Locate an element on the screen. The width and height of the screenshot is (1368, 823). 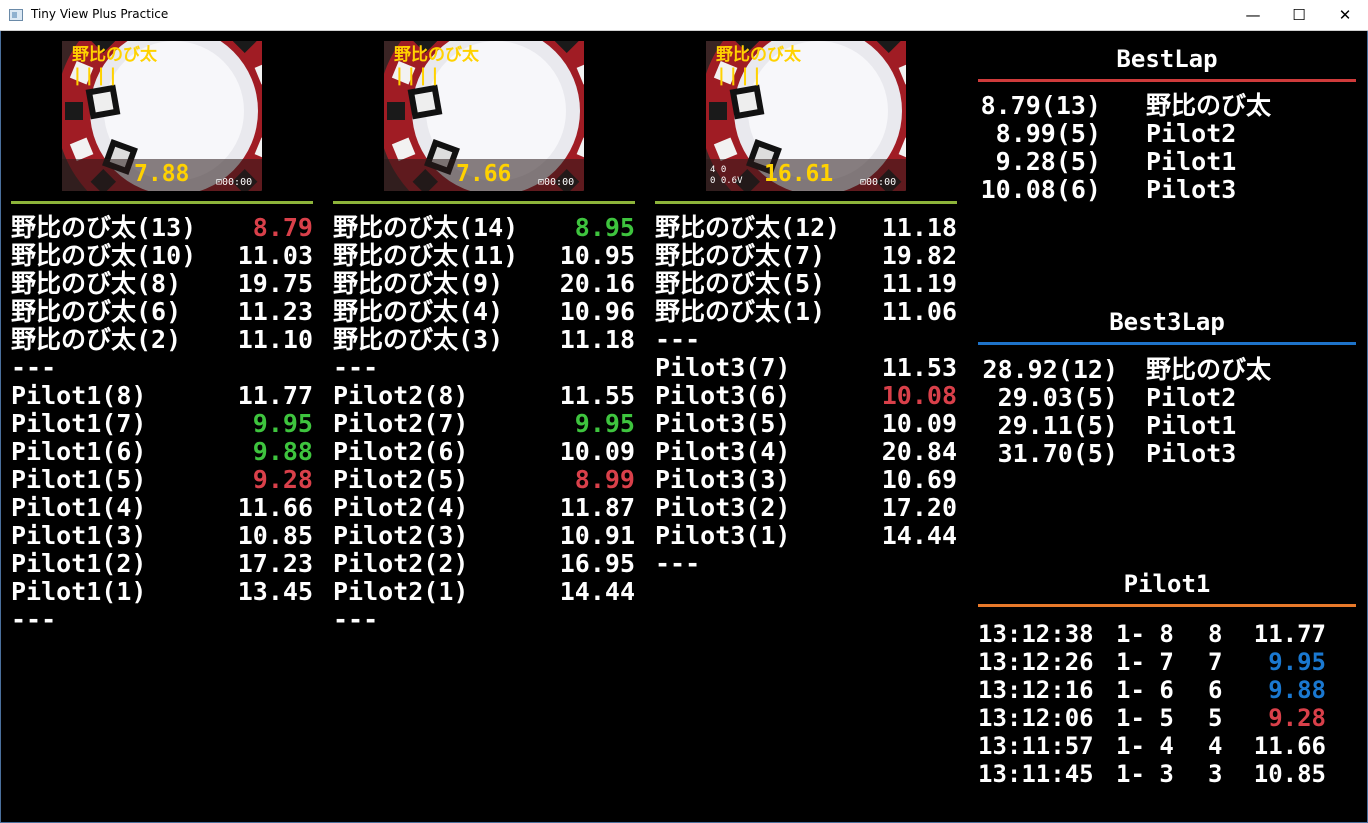
lap-label: 野比のび太(13) is located at coordinates (104, 227).